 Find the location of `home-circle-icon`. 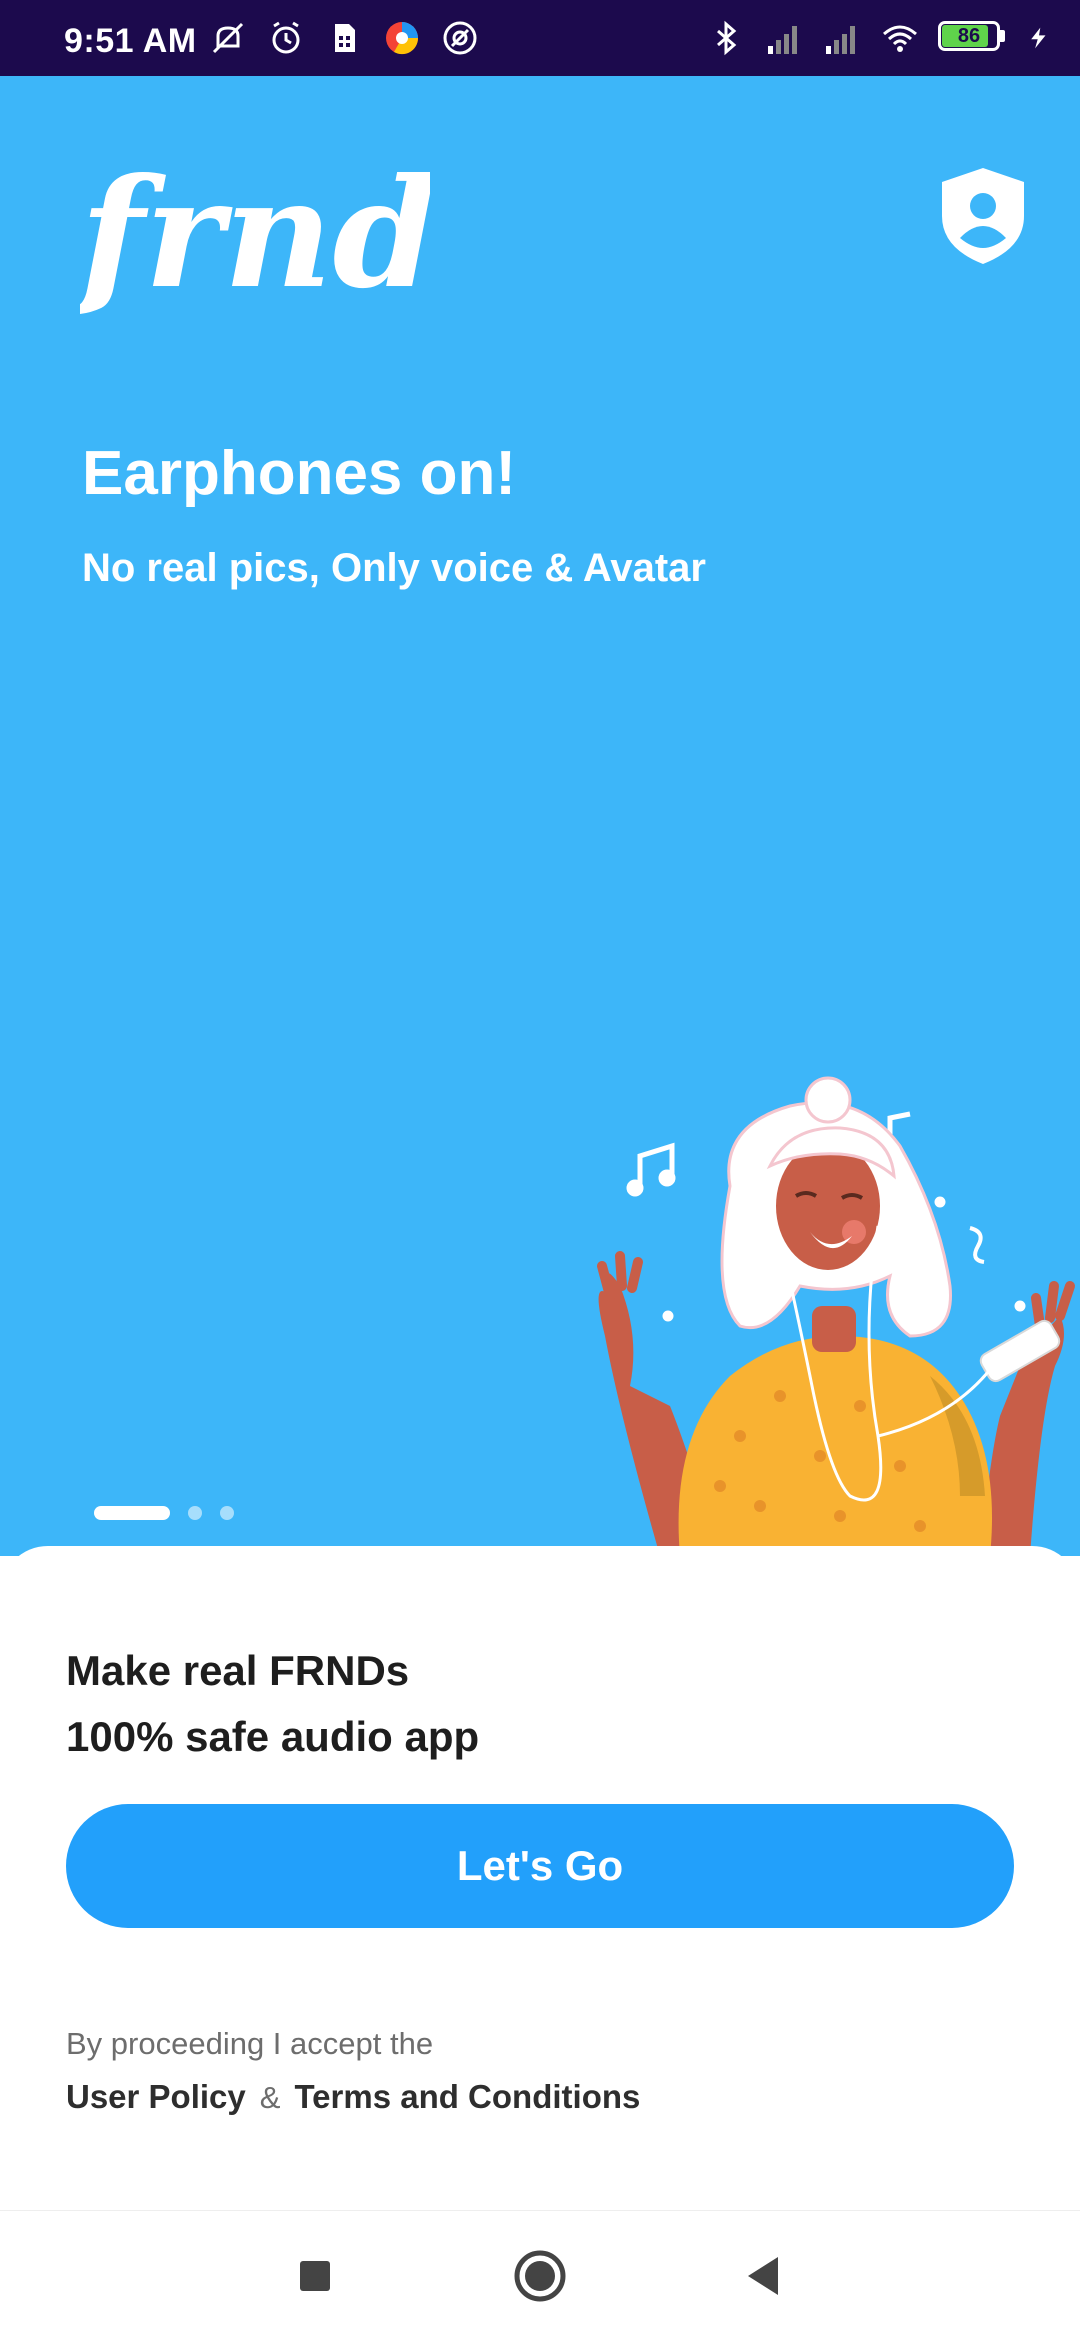

home-circle-icon is located at coordinates (540, 2276).